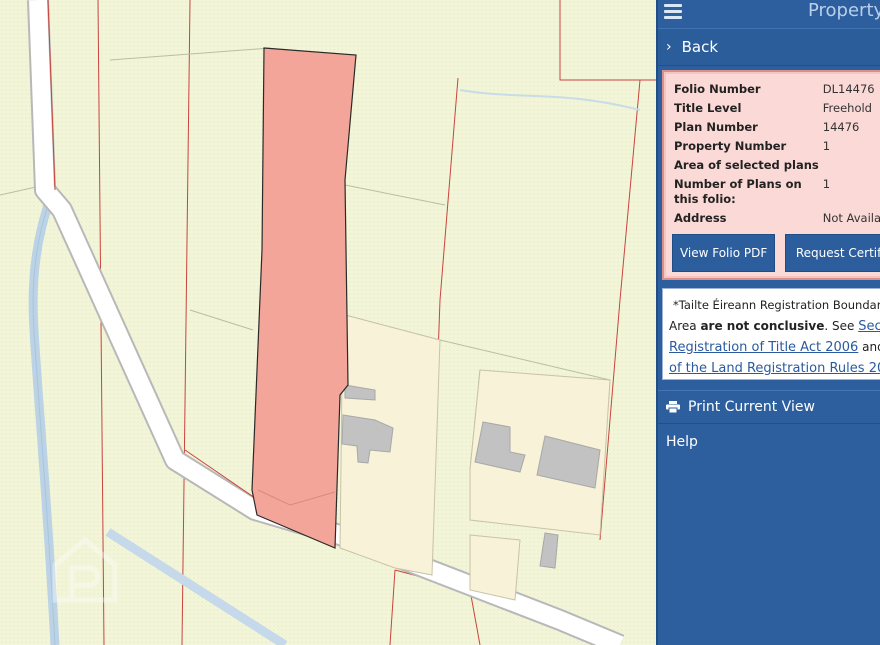 The width and height of the screenshot is (880, 645). I want to click on address-label: Address, so click(700, 218).